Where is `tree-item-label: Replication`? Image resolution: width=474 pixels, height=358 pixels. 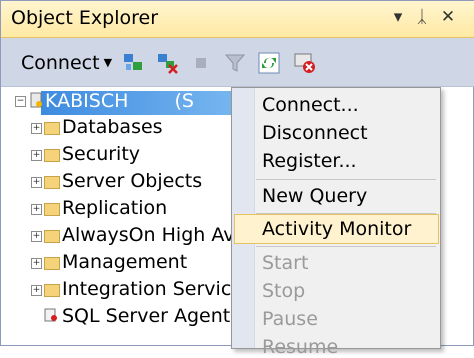 tree-item-label: Replication is located at coordinates (115, 208).